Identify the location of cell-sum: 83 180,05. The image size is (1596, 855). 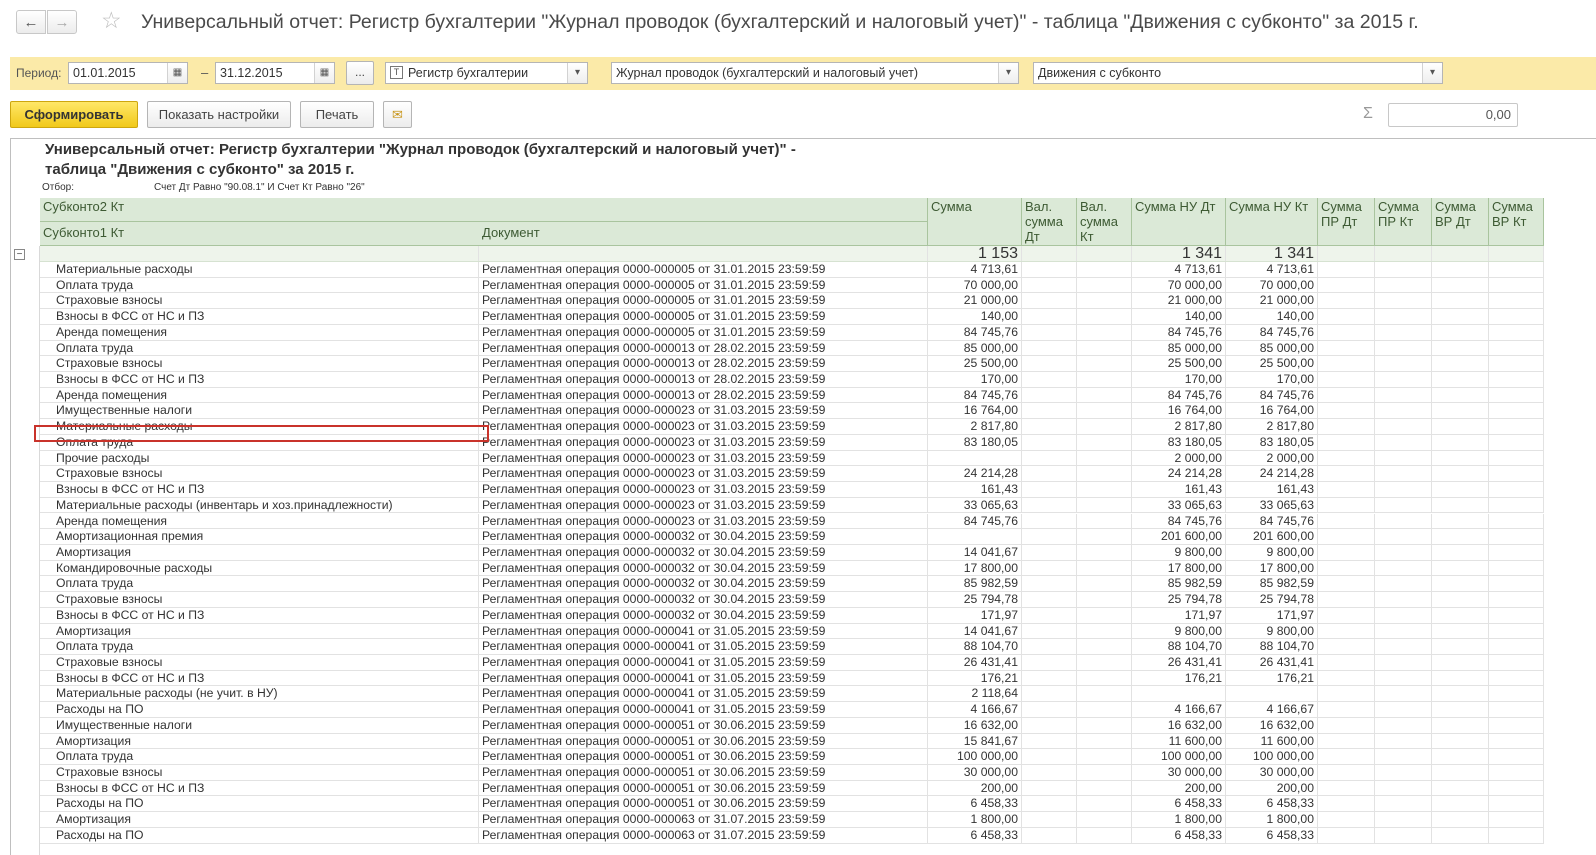
(975, 442).